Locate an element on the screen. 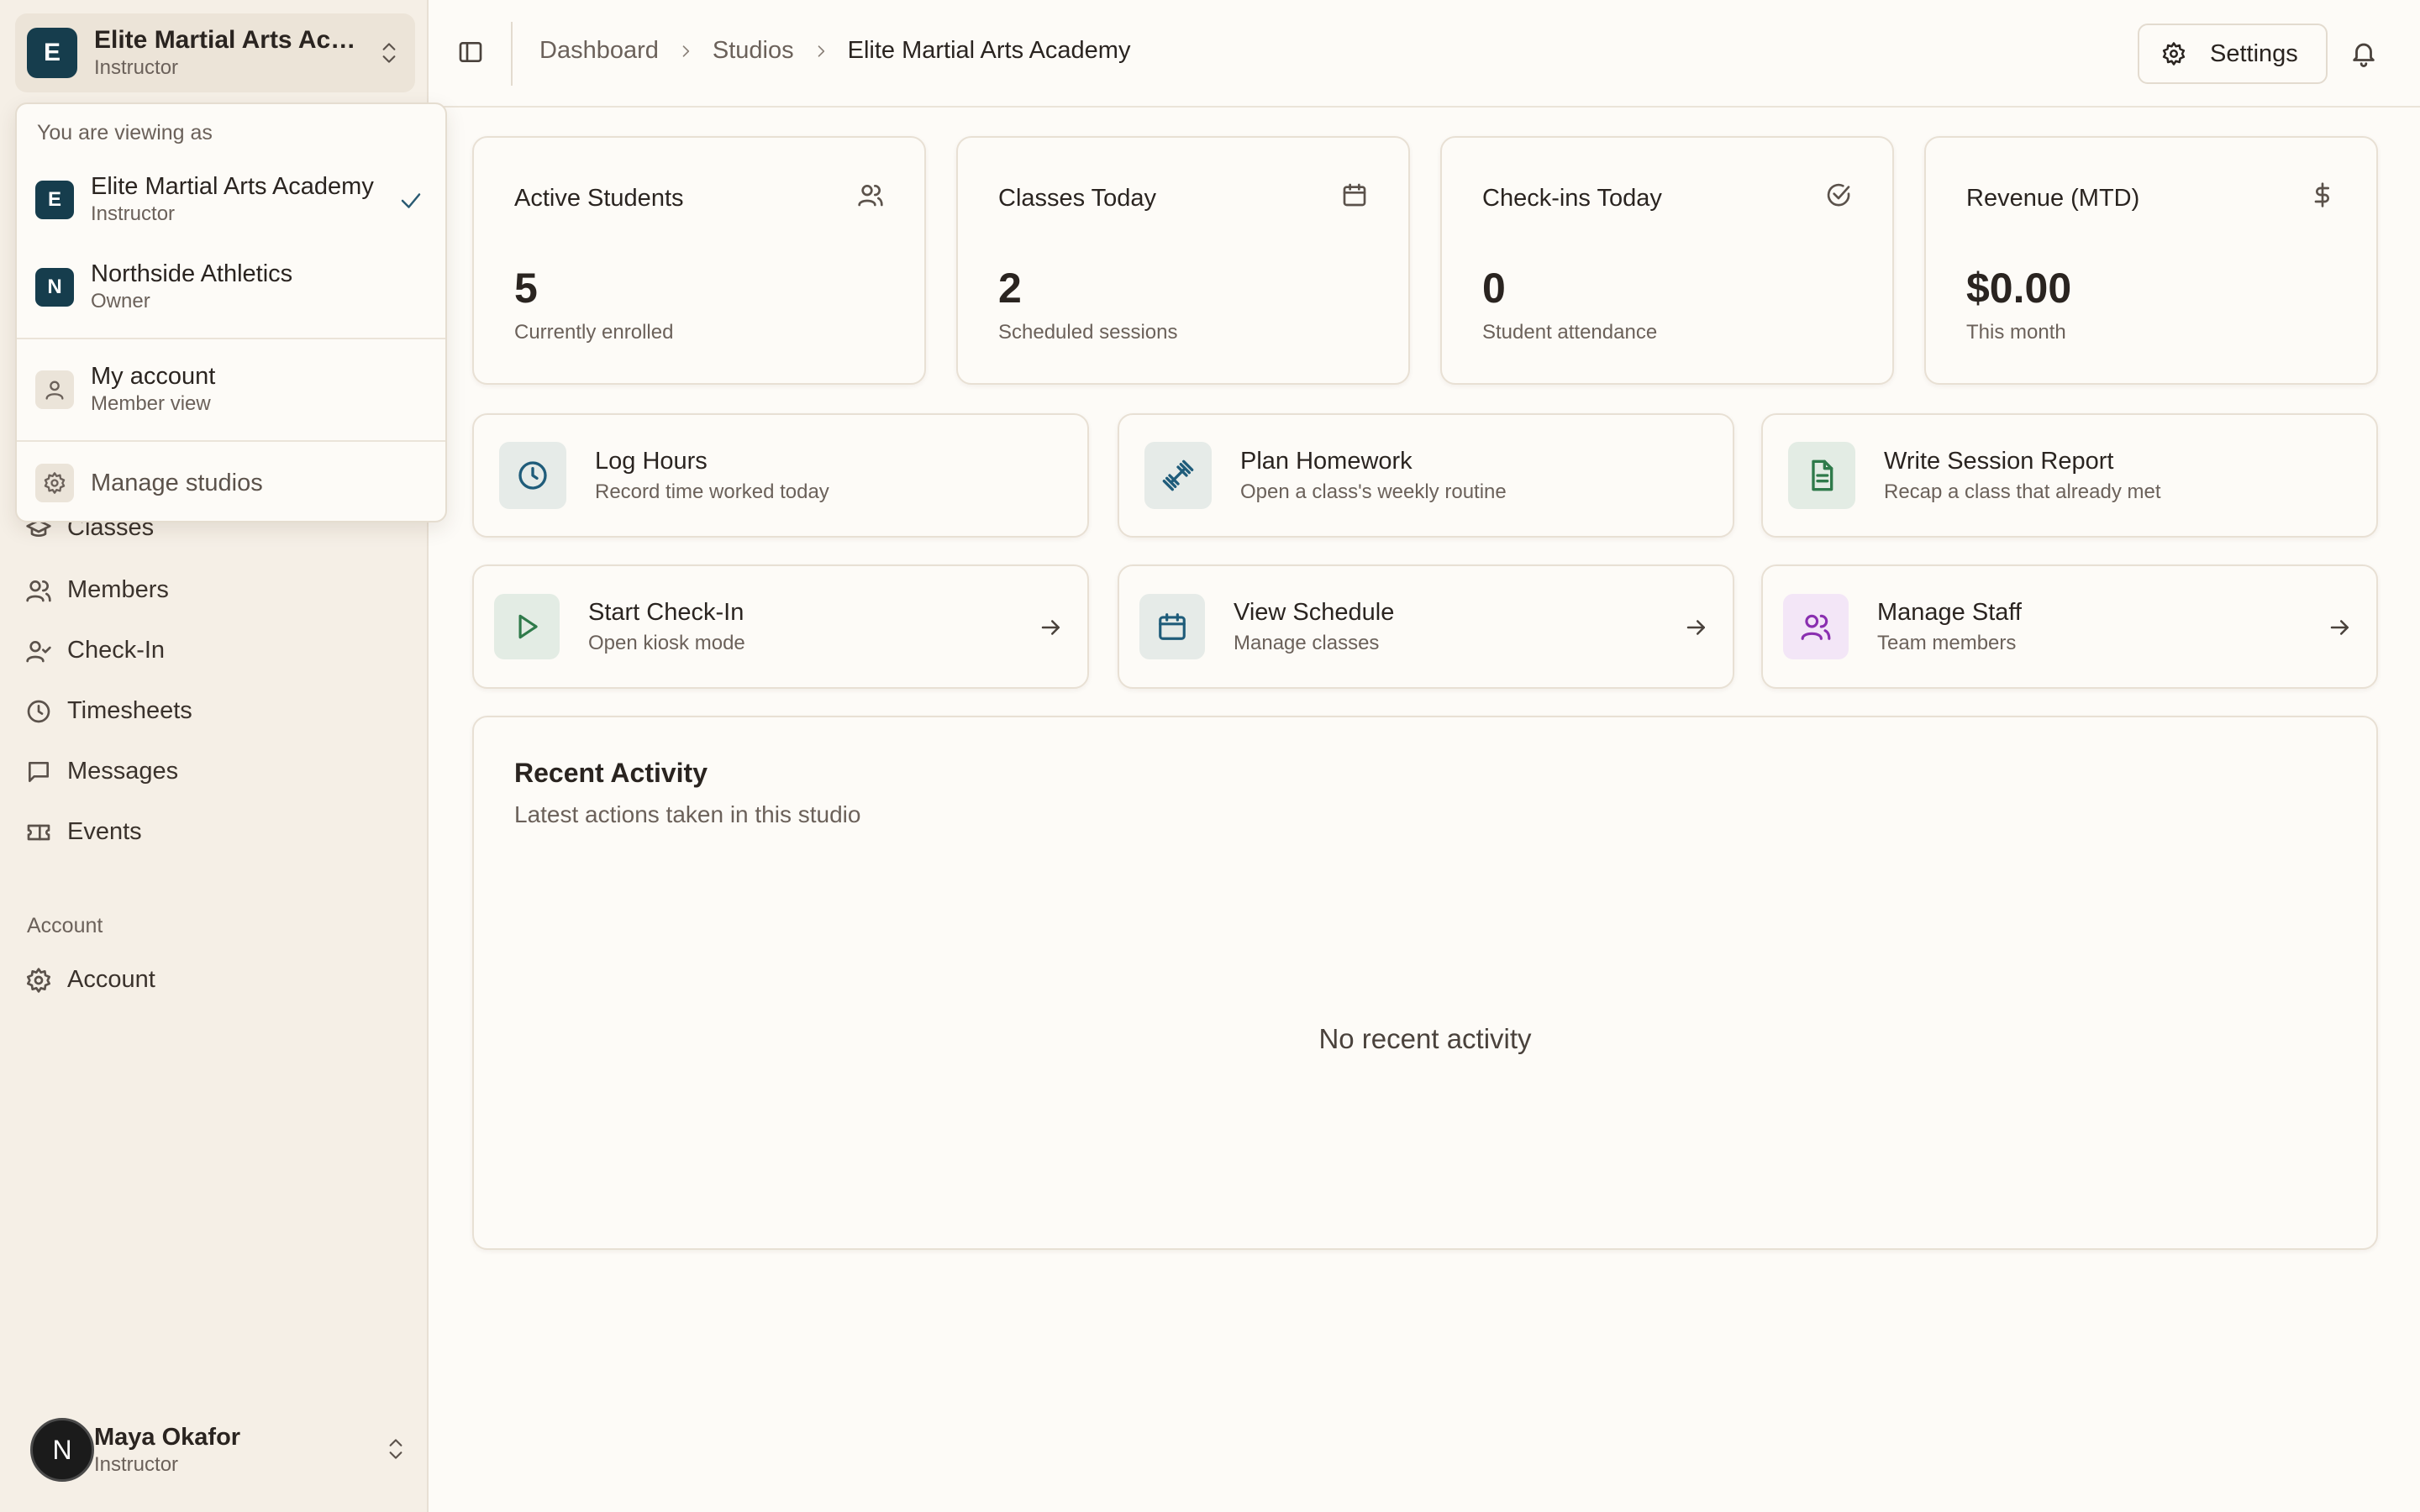  sidebar-item-timesheets: Timesheets is located at coordinates (109, 711).